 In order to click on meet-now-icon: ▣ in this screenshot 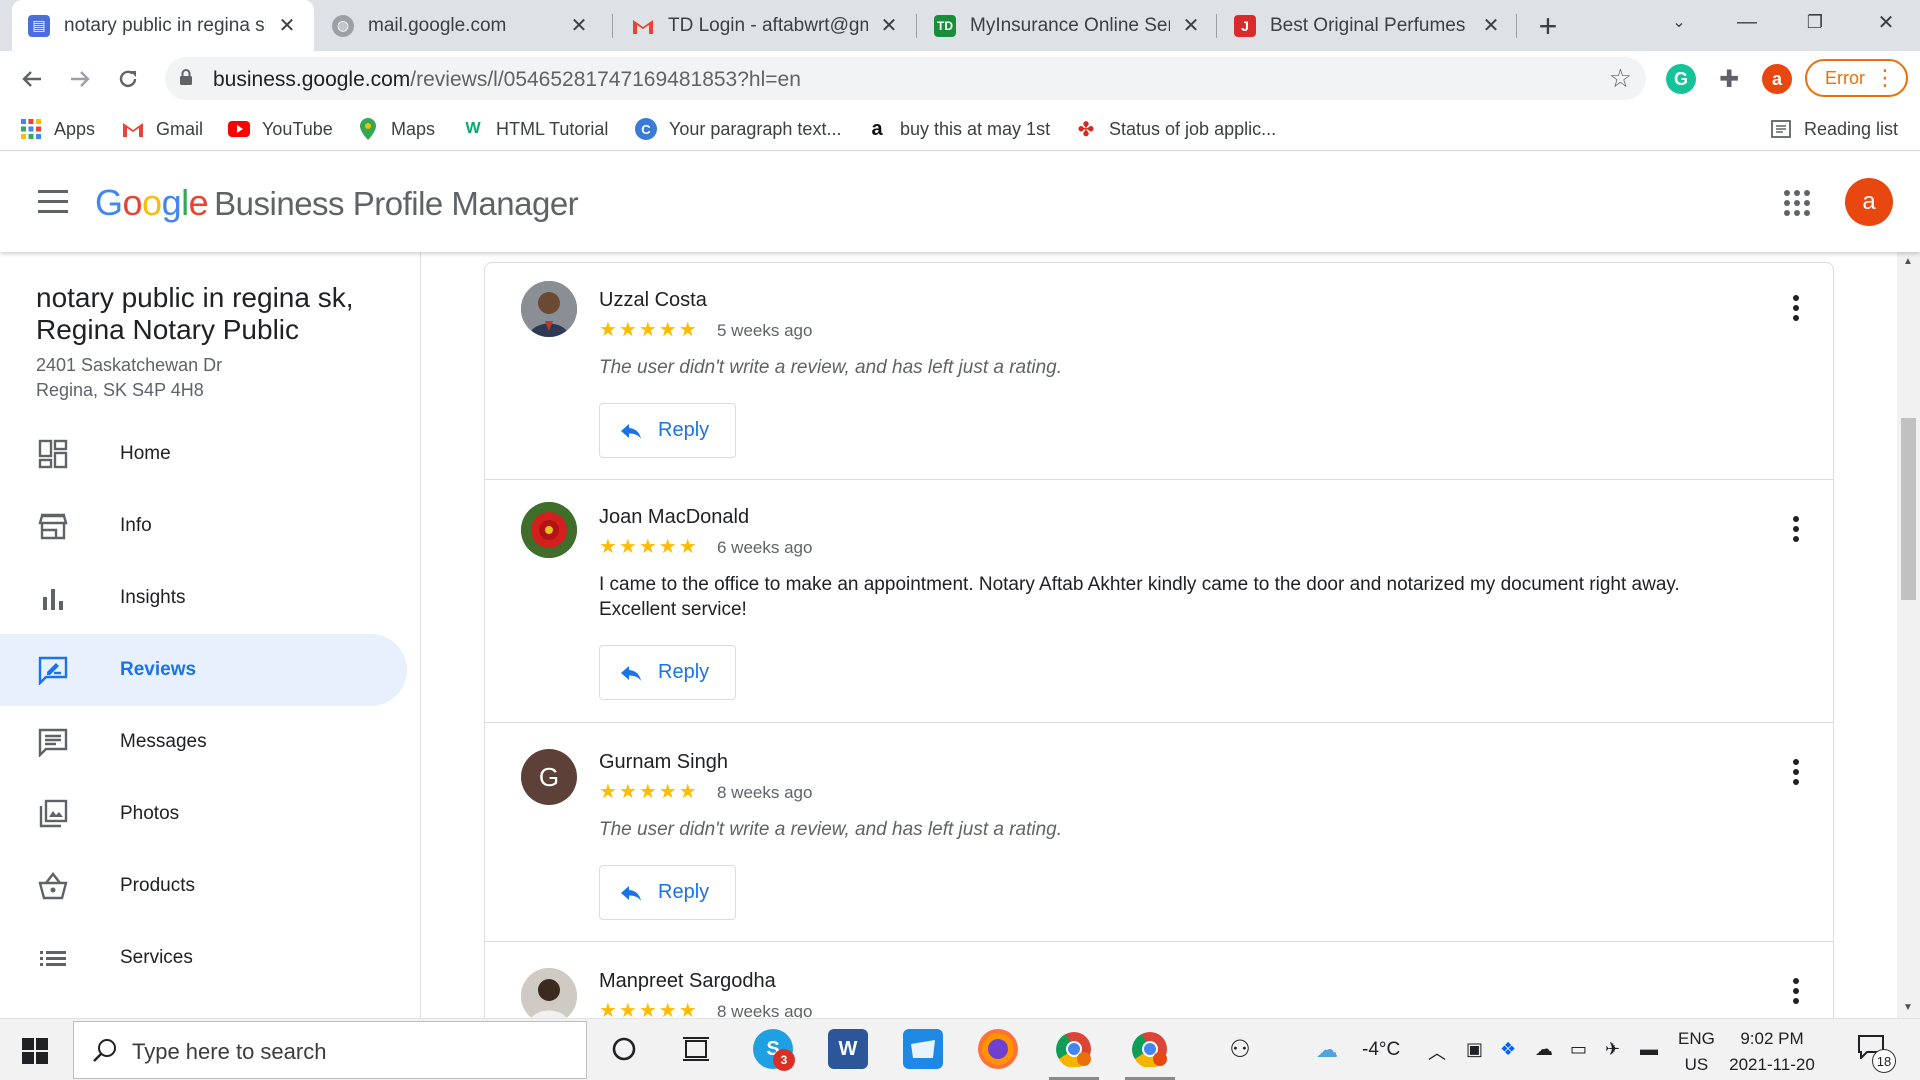, I will do `click(1474, 1049)`.